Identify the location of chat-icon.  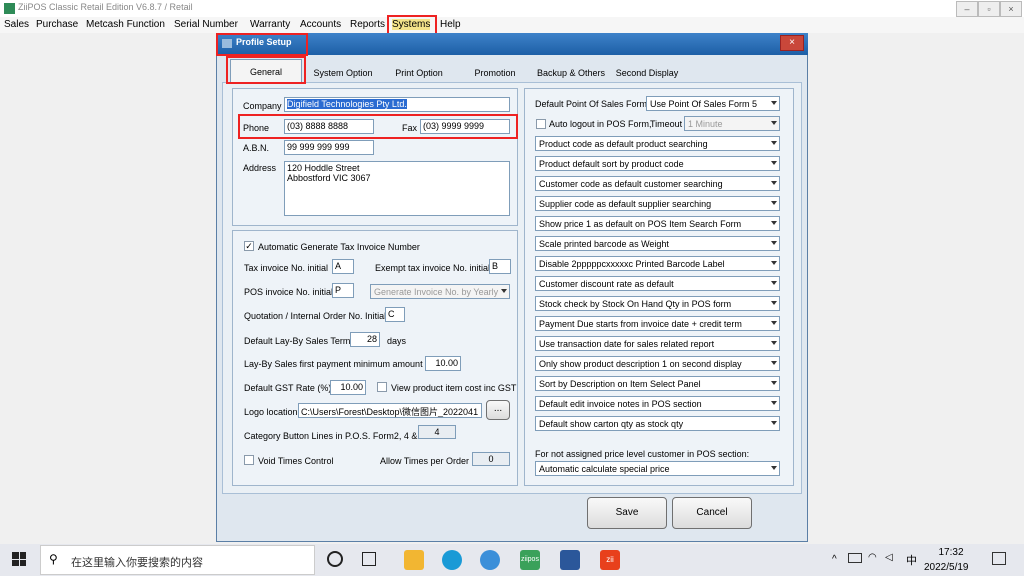
(490, 560).